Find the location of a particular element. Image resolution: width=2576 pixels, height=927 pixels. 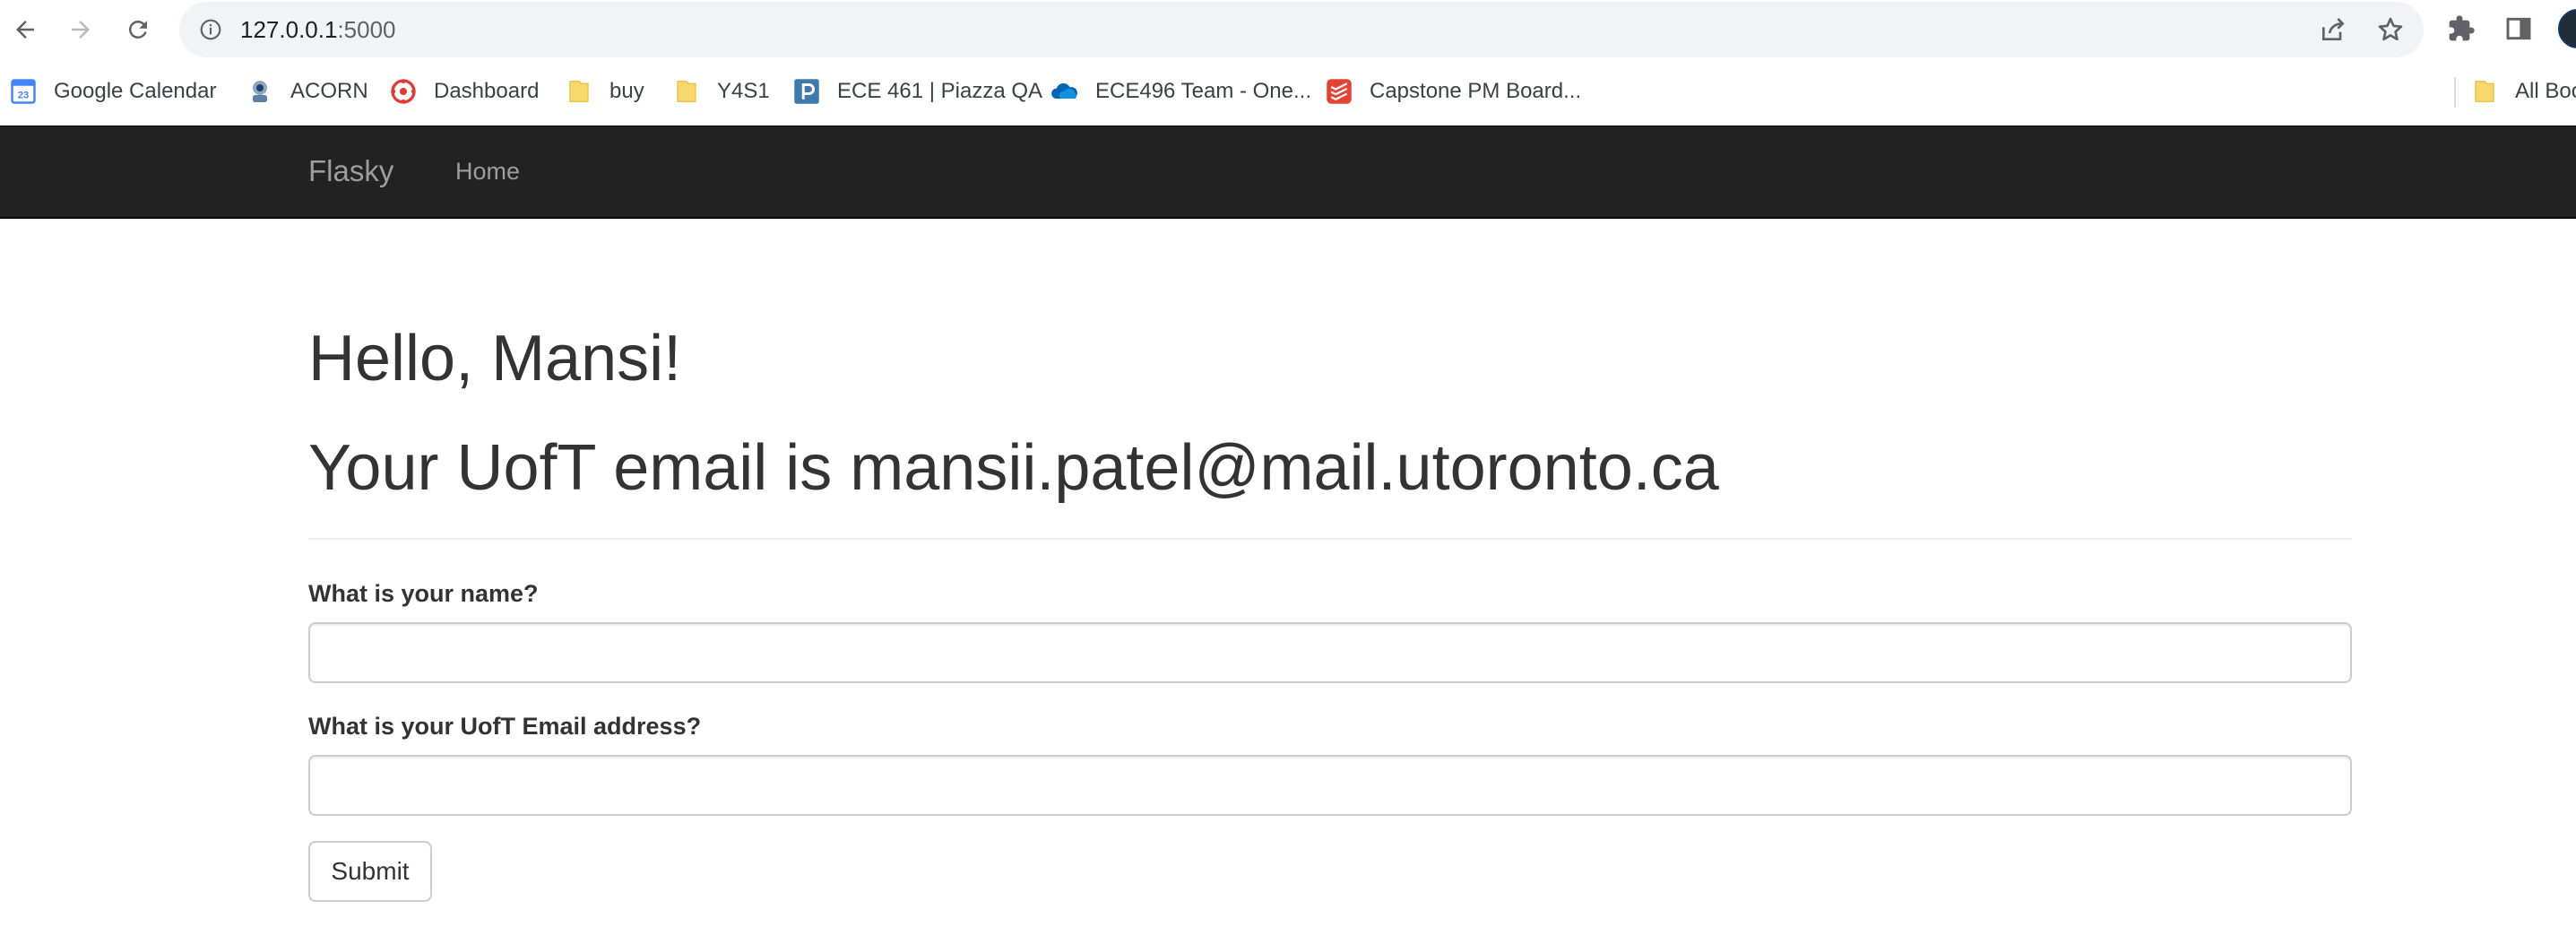

back-arrow-icon is located at coordinates (25, 30).